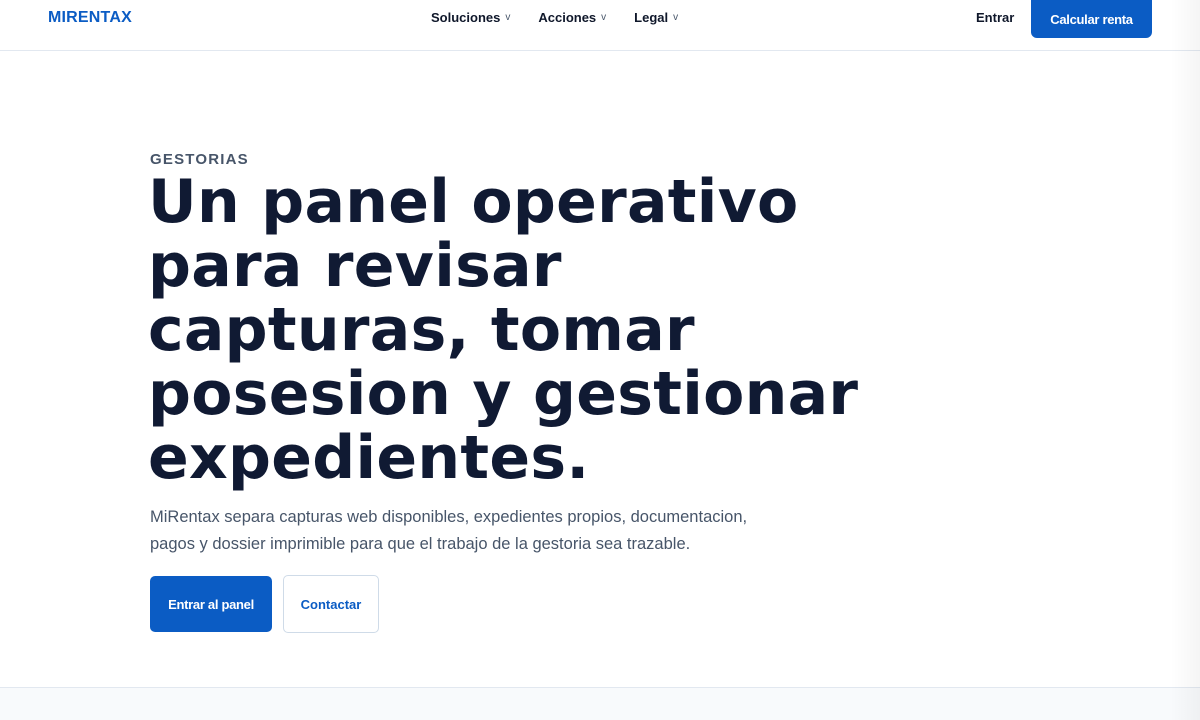  What do you see at coordinates (331, 604) in the screenshot?
I see `contact-button: Contactar` at bounding box center [331, 604].